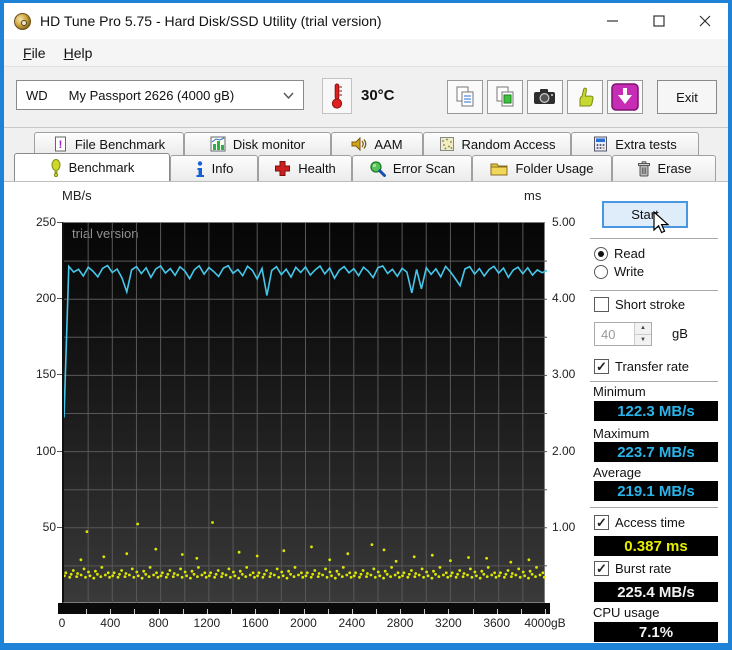 This screenshot has width=732, height=650. What do you see at coordinates (643, 328) in the screenshot?
I see `stepper-up-button: ▲` at bounding box center [643, 328].